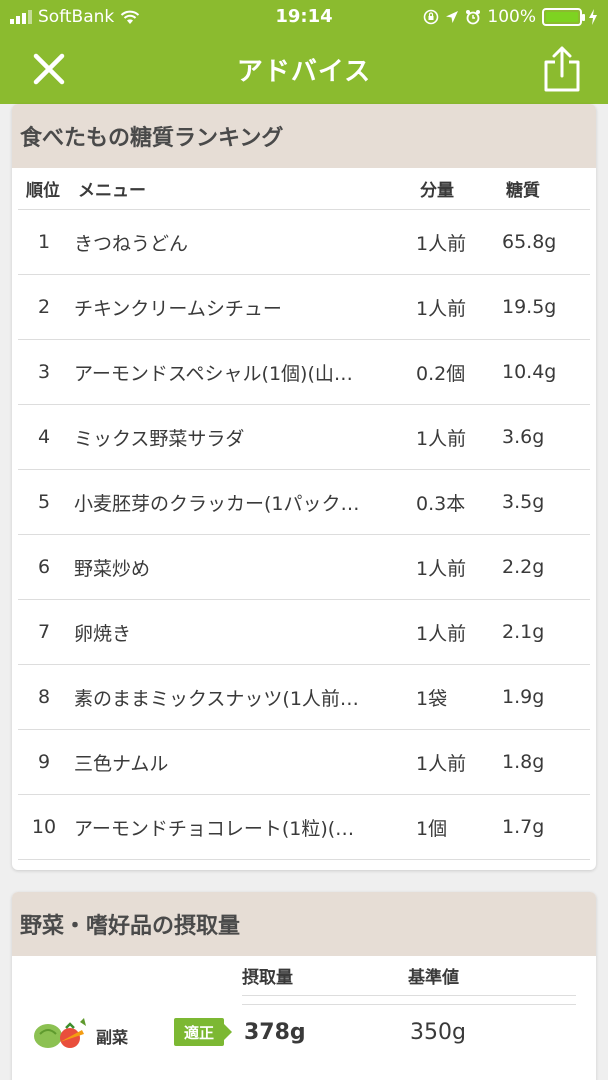  I want to click on carrier-label: SoftBank, so click(76, 17).